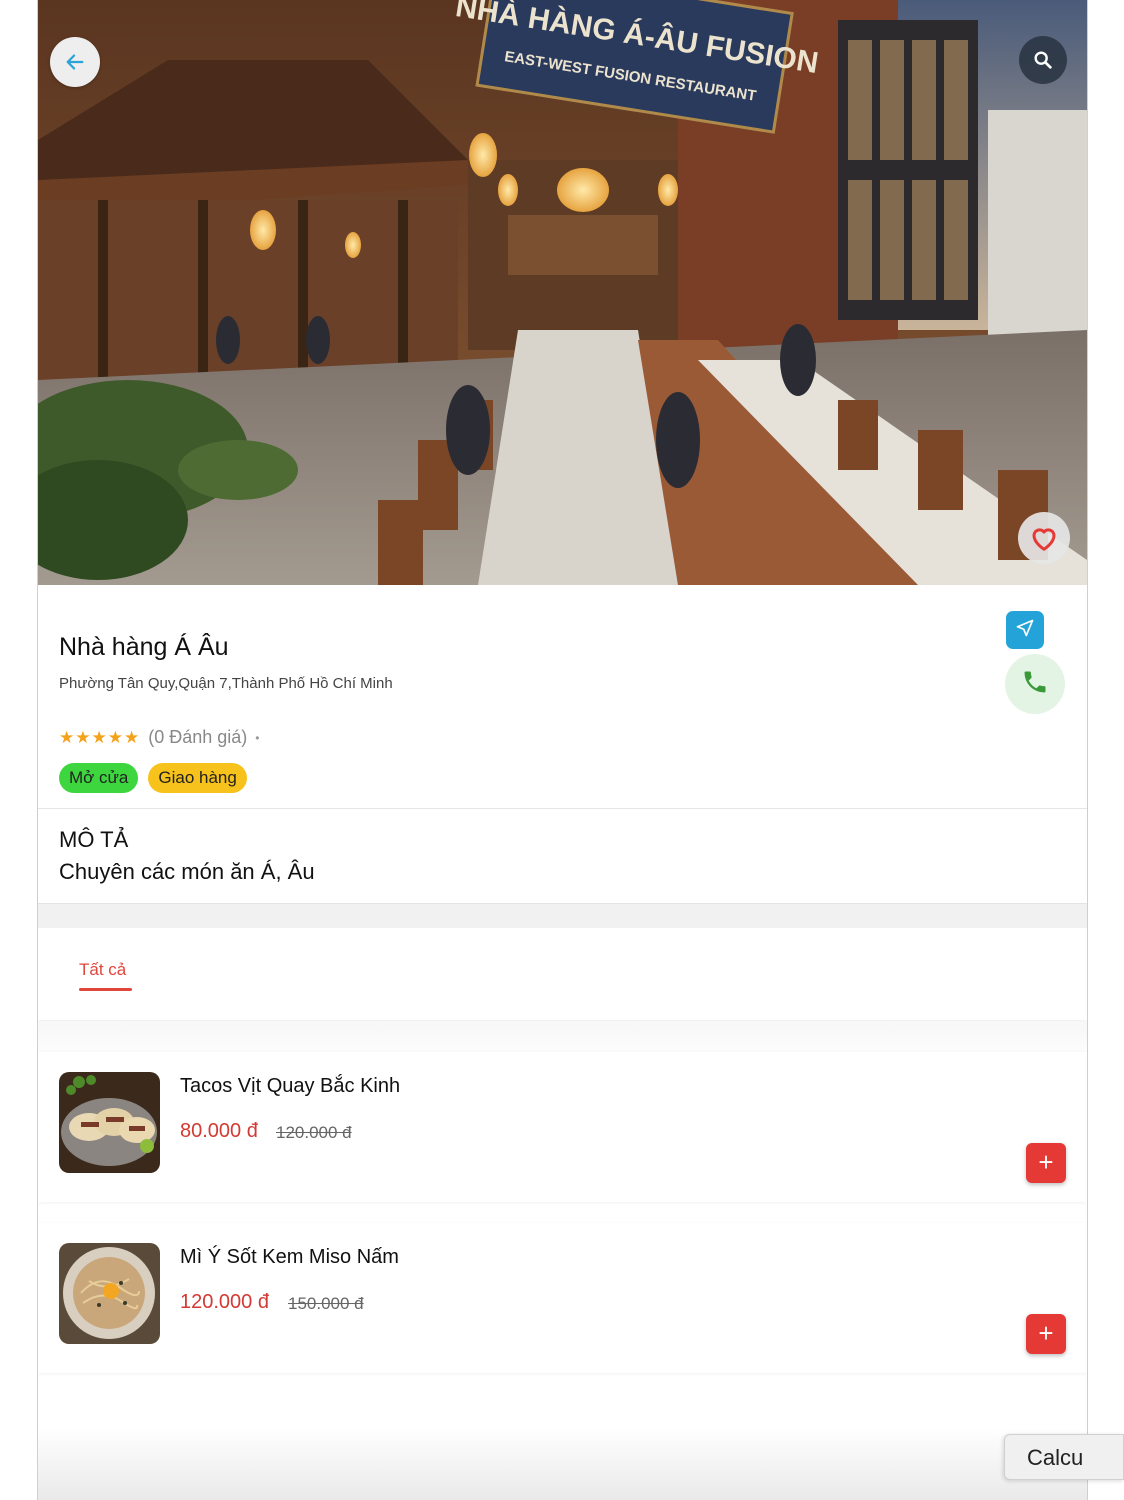 This screenshot has height=1500, width=1124. Describe the element at coordinates (144, 647) in the screenshot. I see `restaurant-name: Nhà hàng Á Âu` at that location.